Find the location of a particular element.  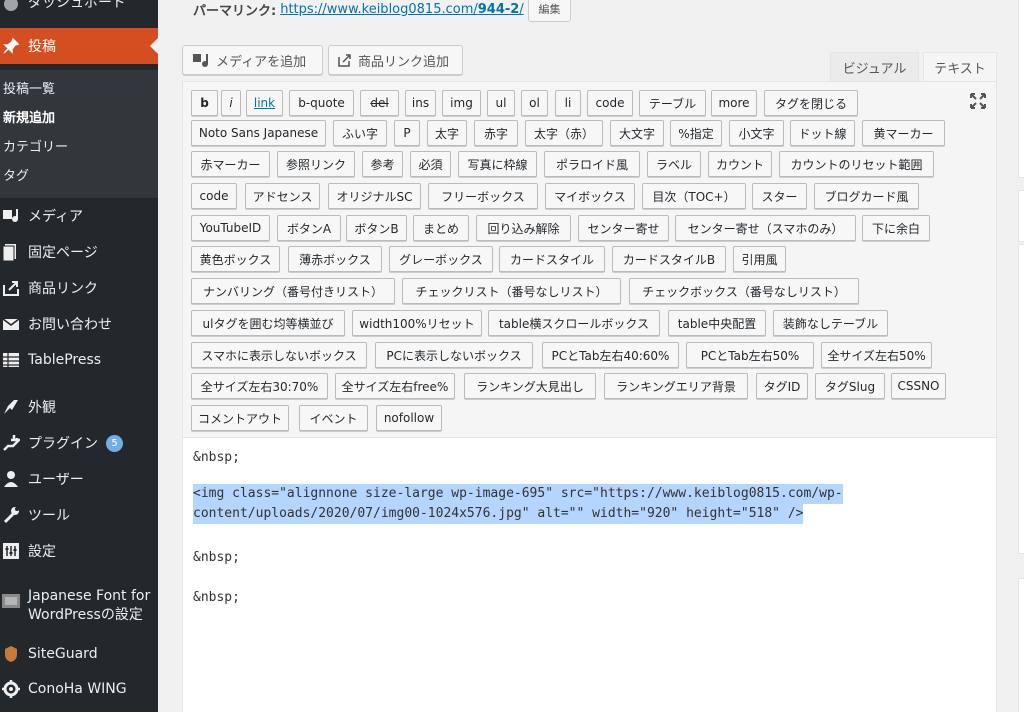

quicktag-button: 赤字 is located at coordinates (496, 133).